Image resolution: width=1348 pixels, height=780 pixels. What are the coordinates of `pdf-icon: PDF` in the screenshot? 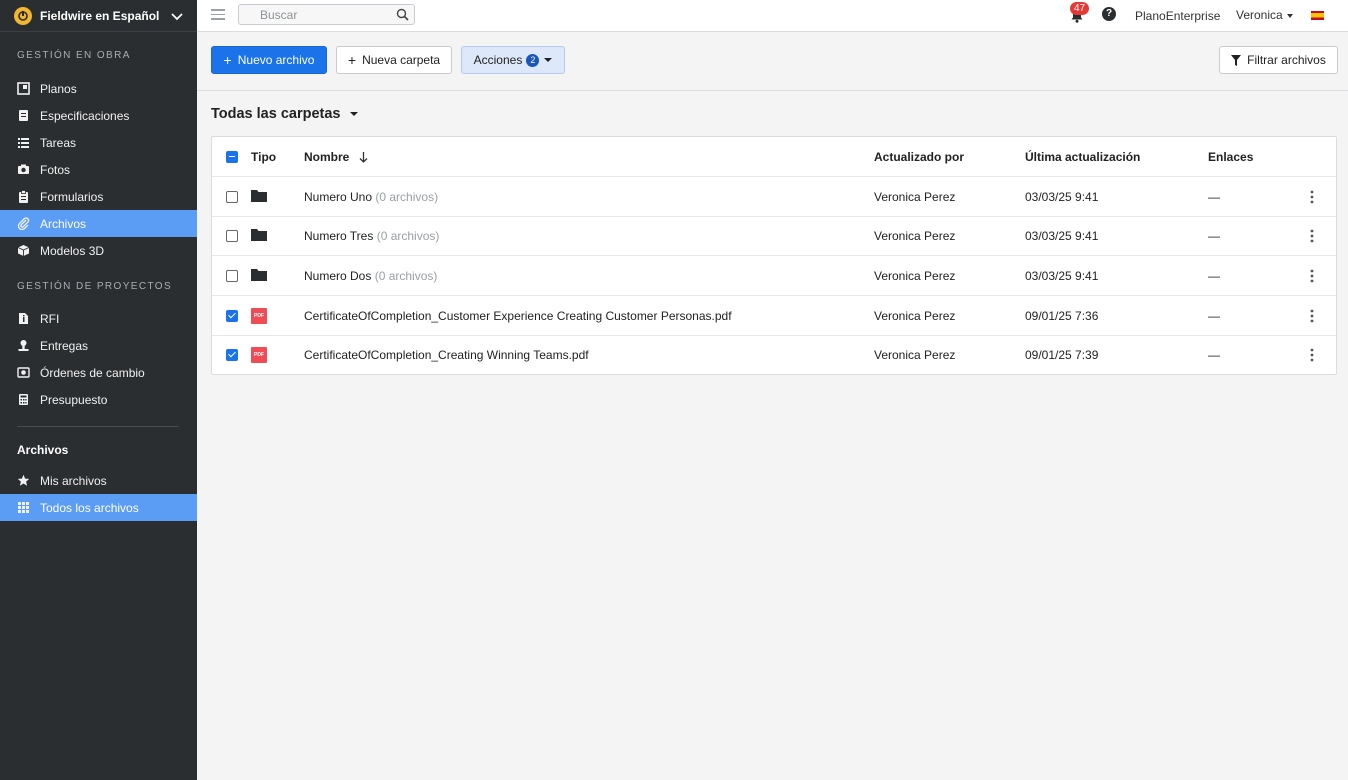 It's located at (259, 355).